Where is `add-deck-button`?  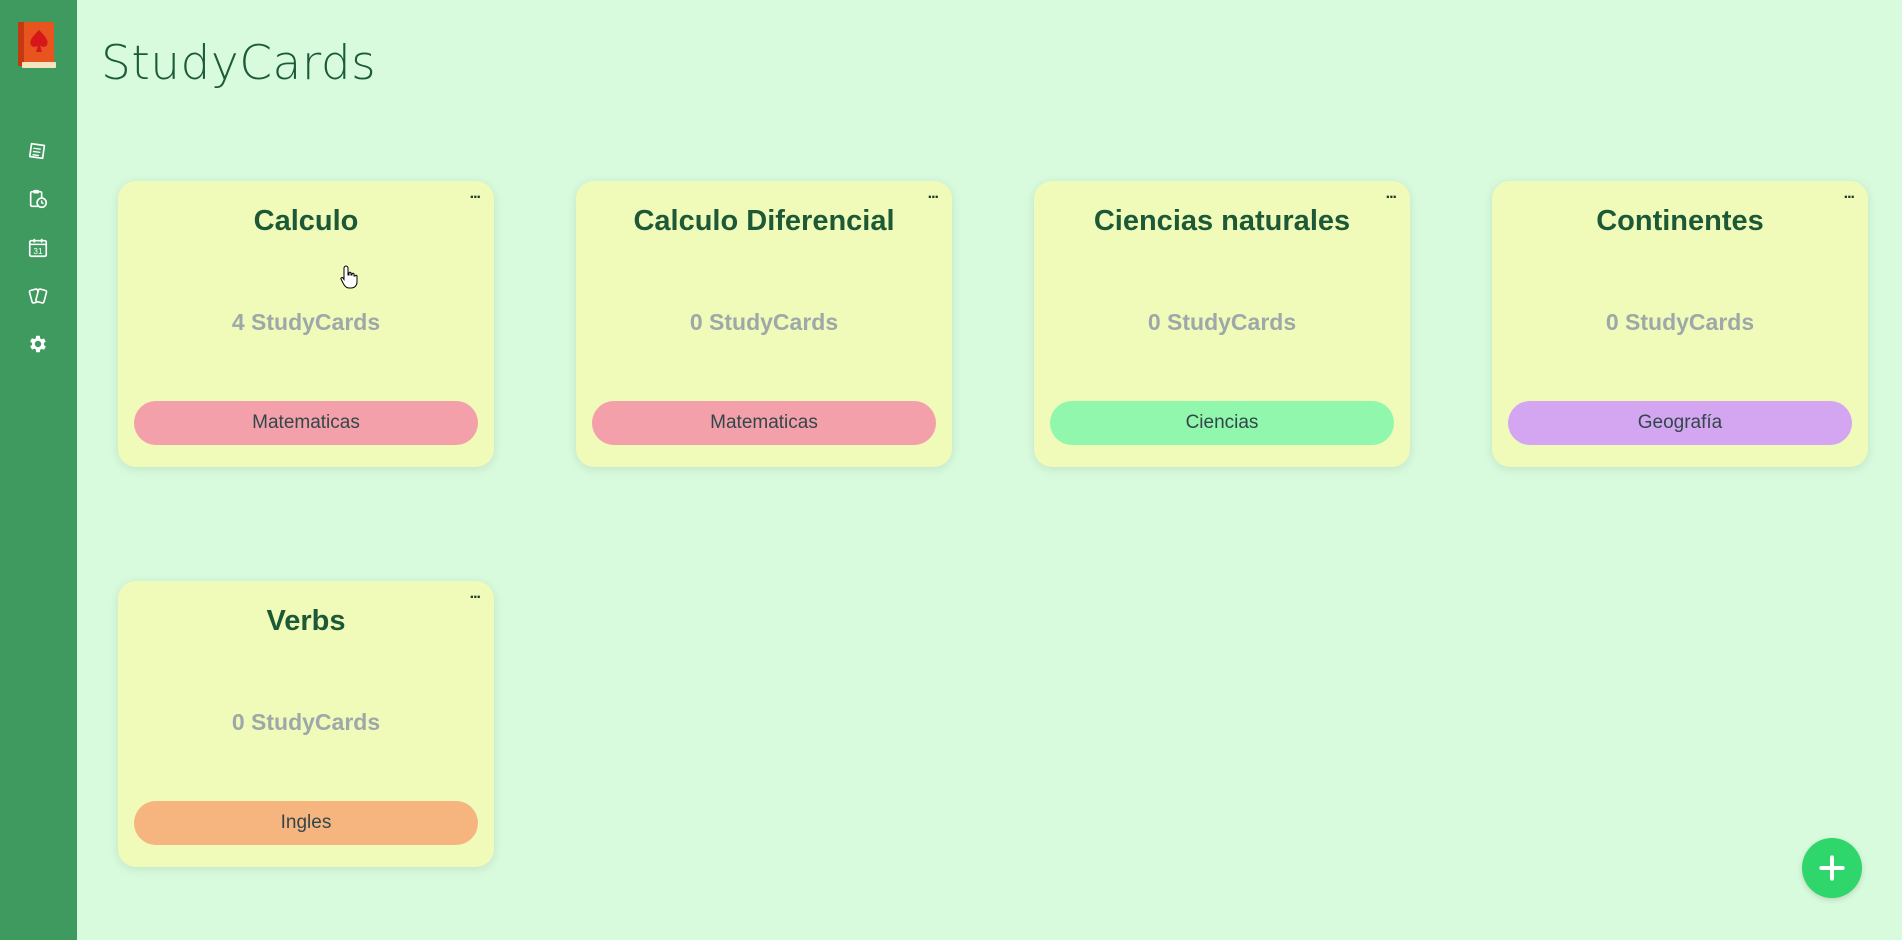
add-deck-button is located at coordinates (1832, 868).